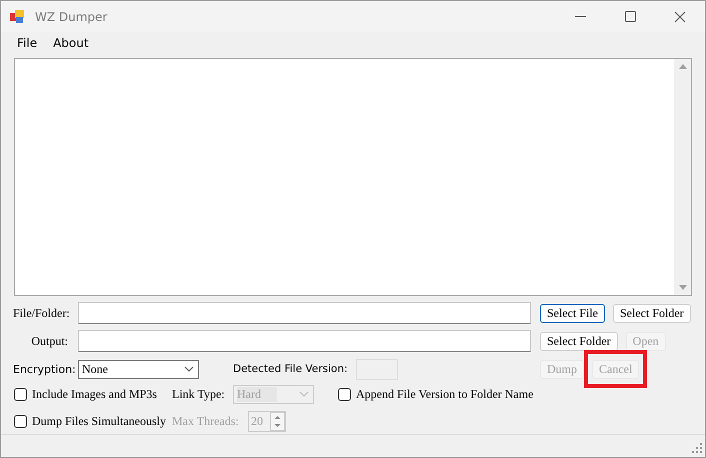  What do you see at coordinates (206, 421) in the screenshot?
I see `field-label: Max Threads:` at bounding box center [206, 421].